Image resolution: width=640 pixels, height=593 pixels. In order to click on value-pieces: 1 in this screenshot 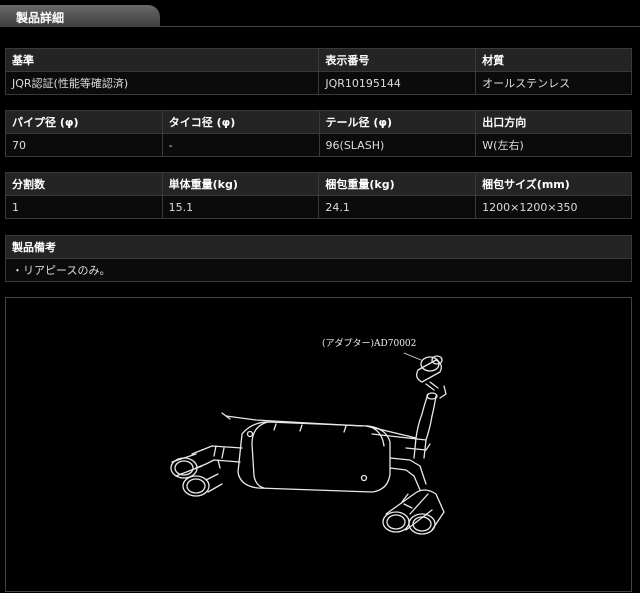, I will do `click(84, 207)`.